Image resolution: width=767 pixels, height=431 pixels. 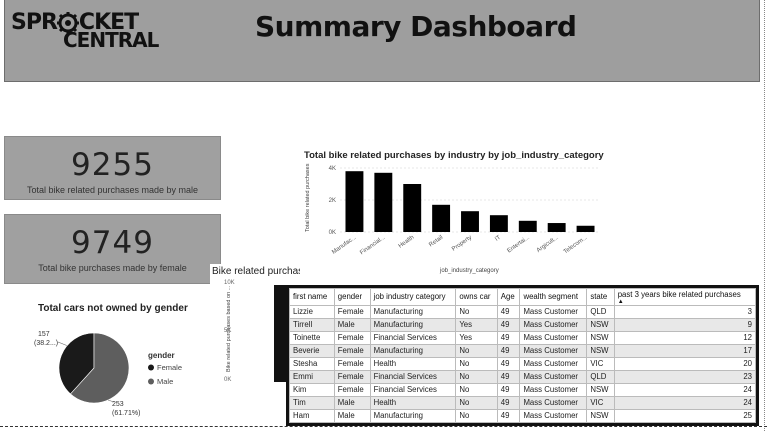 I want to click on col-age: Age, so click(x=508, y=297).